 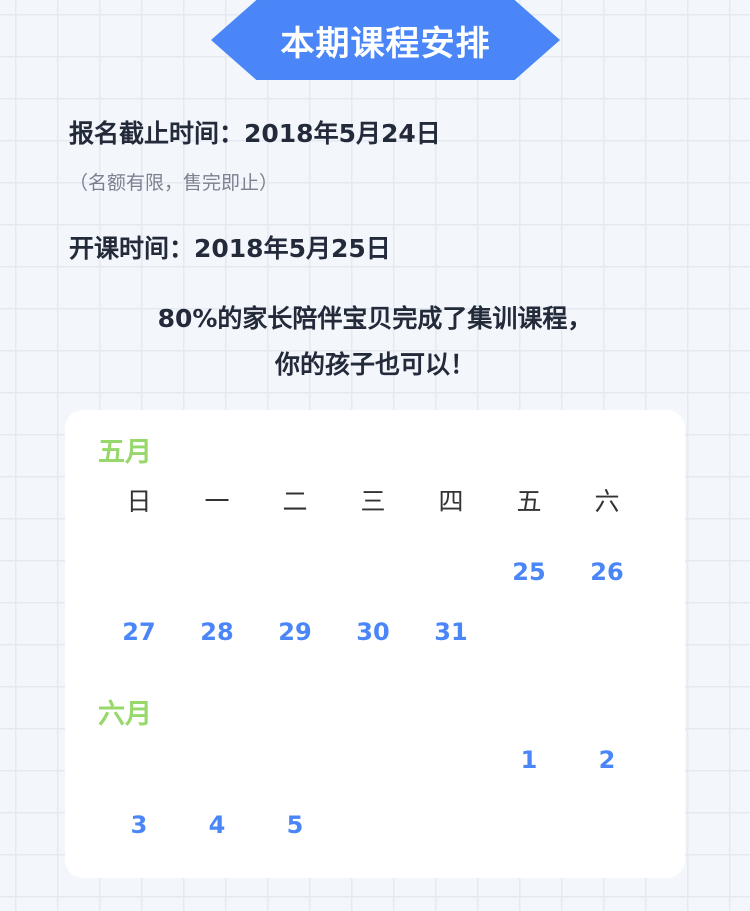 What do you see at coordinates (529, 501) in the screenshot?
I see `weekday-header: 五` at bounding box center [529, 501].